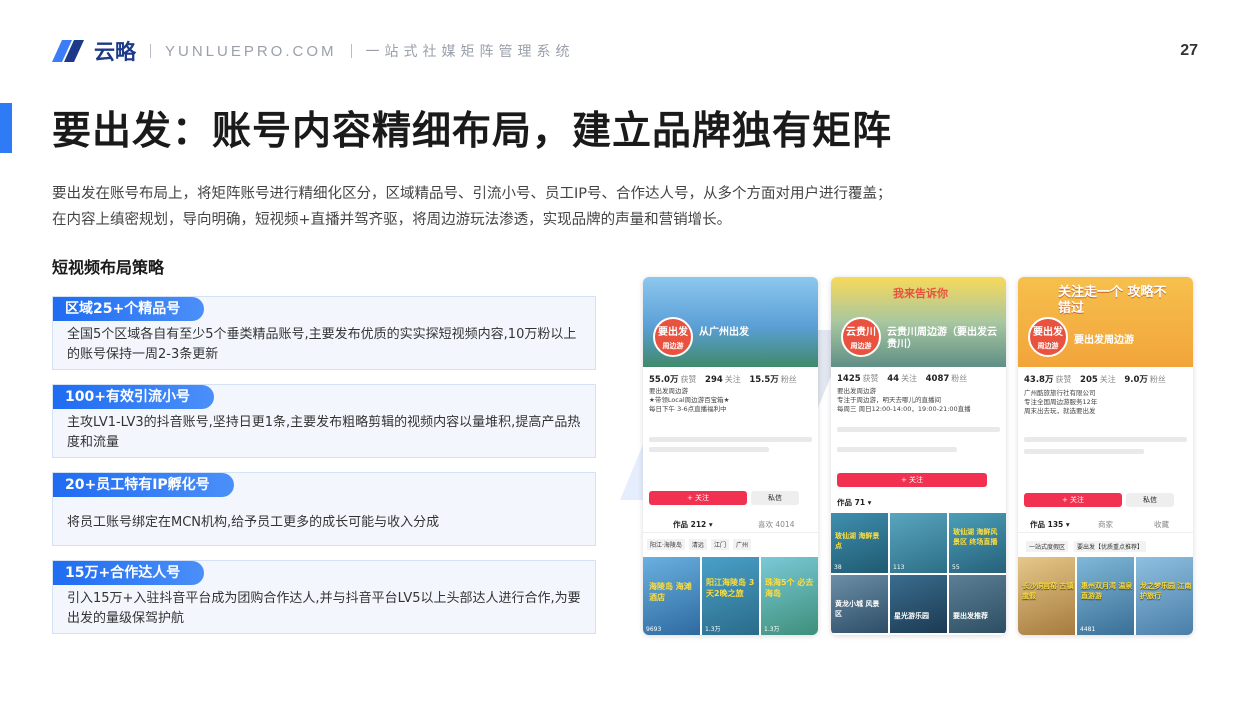  What do you see at coordinates (902, 379) in the screenshot?
I see `profile-stats: 1425 获赞 44 关注 4087 粉丝` at bounding box center [902, 379].